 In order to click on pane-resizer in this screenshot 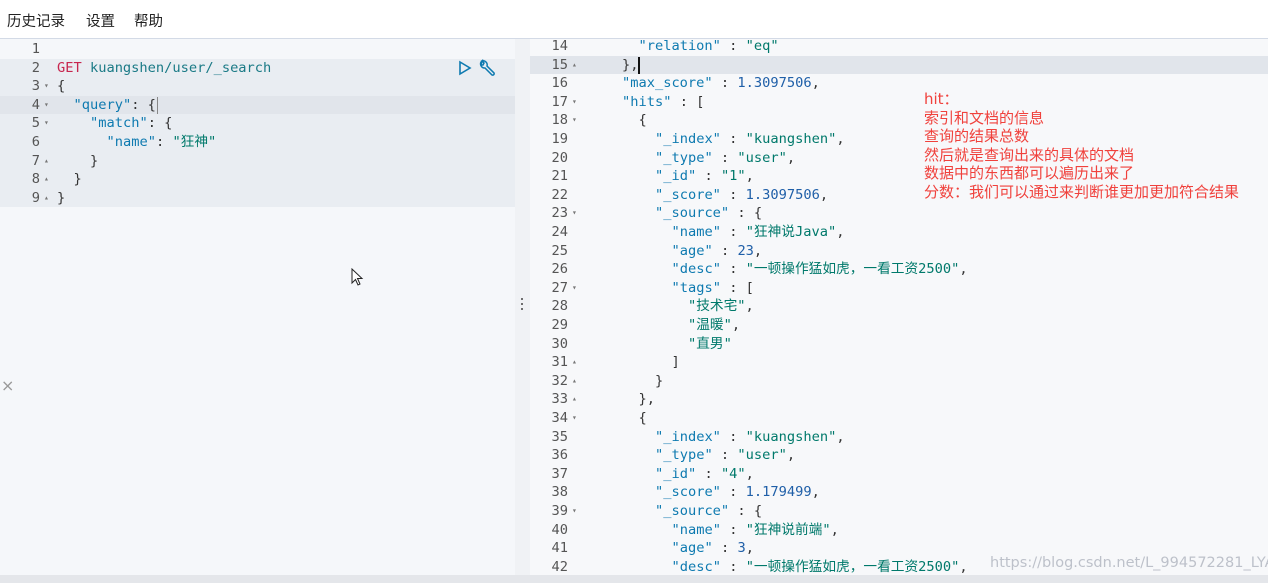, I will do `click(522, 307)`.